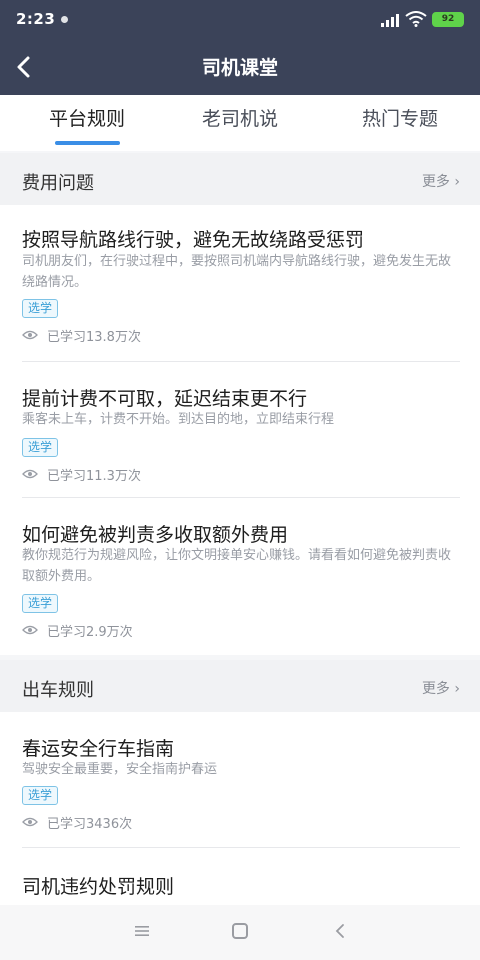 The width and height of the screenshot is (480, 960). I want to click on battery-icon: 92, so click(448, 19).